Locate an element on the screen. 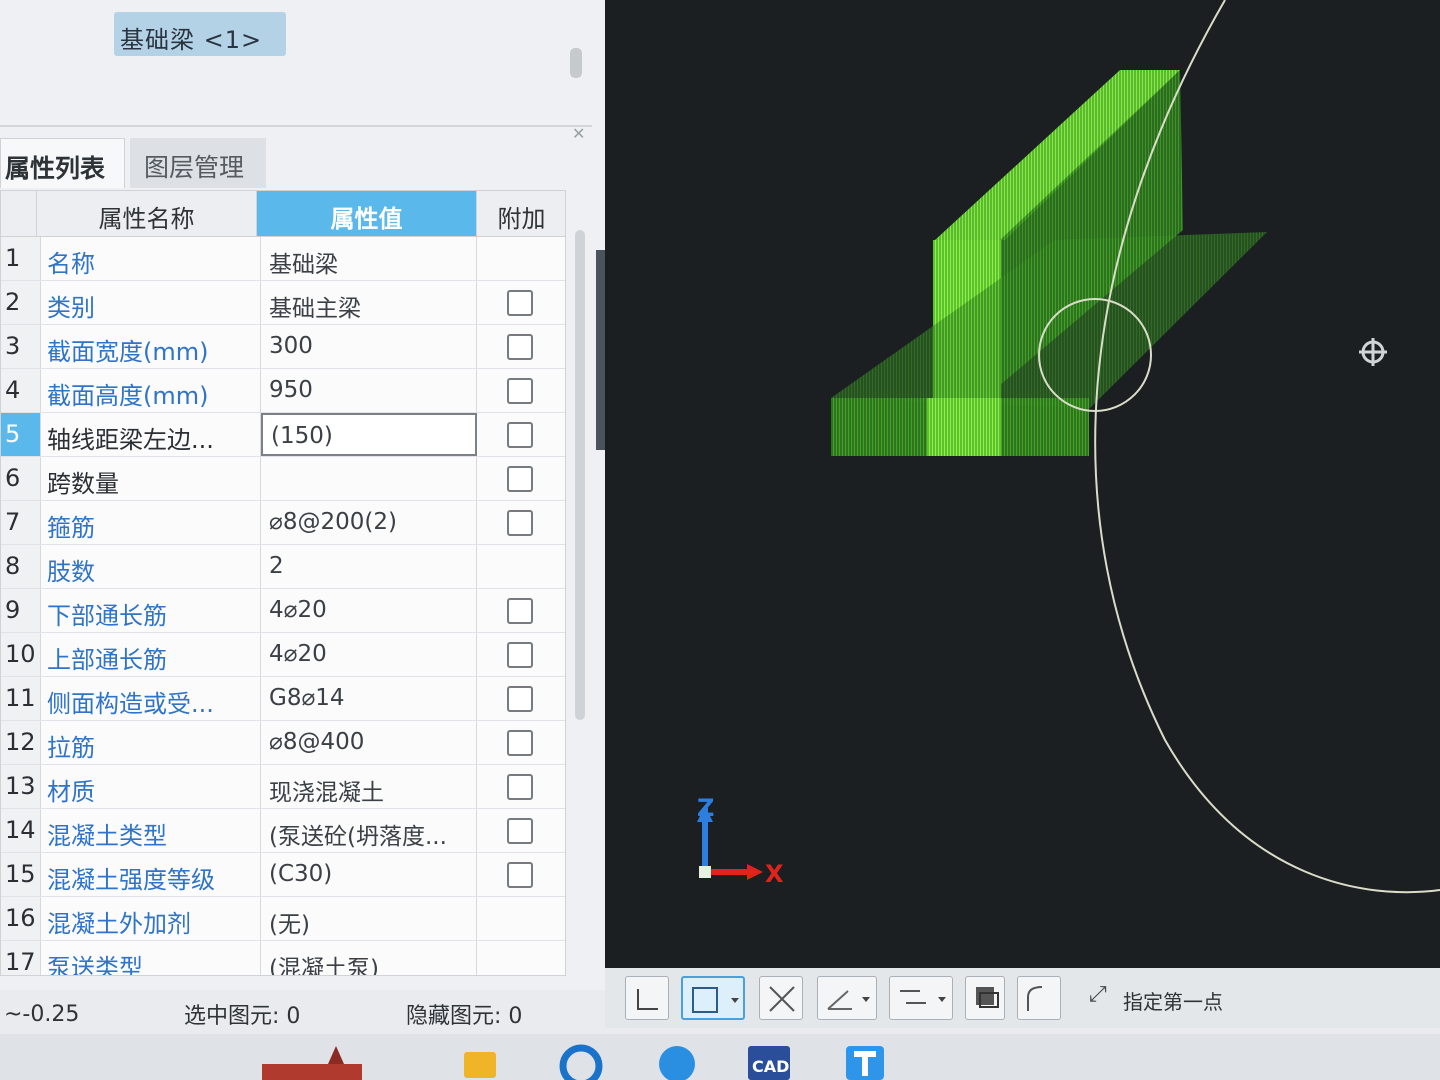  row-number: 4 is located at coordinates (21, 390).